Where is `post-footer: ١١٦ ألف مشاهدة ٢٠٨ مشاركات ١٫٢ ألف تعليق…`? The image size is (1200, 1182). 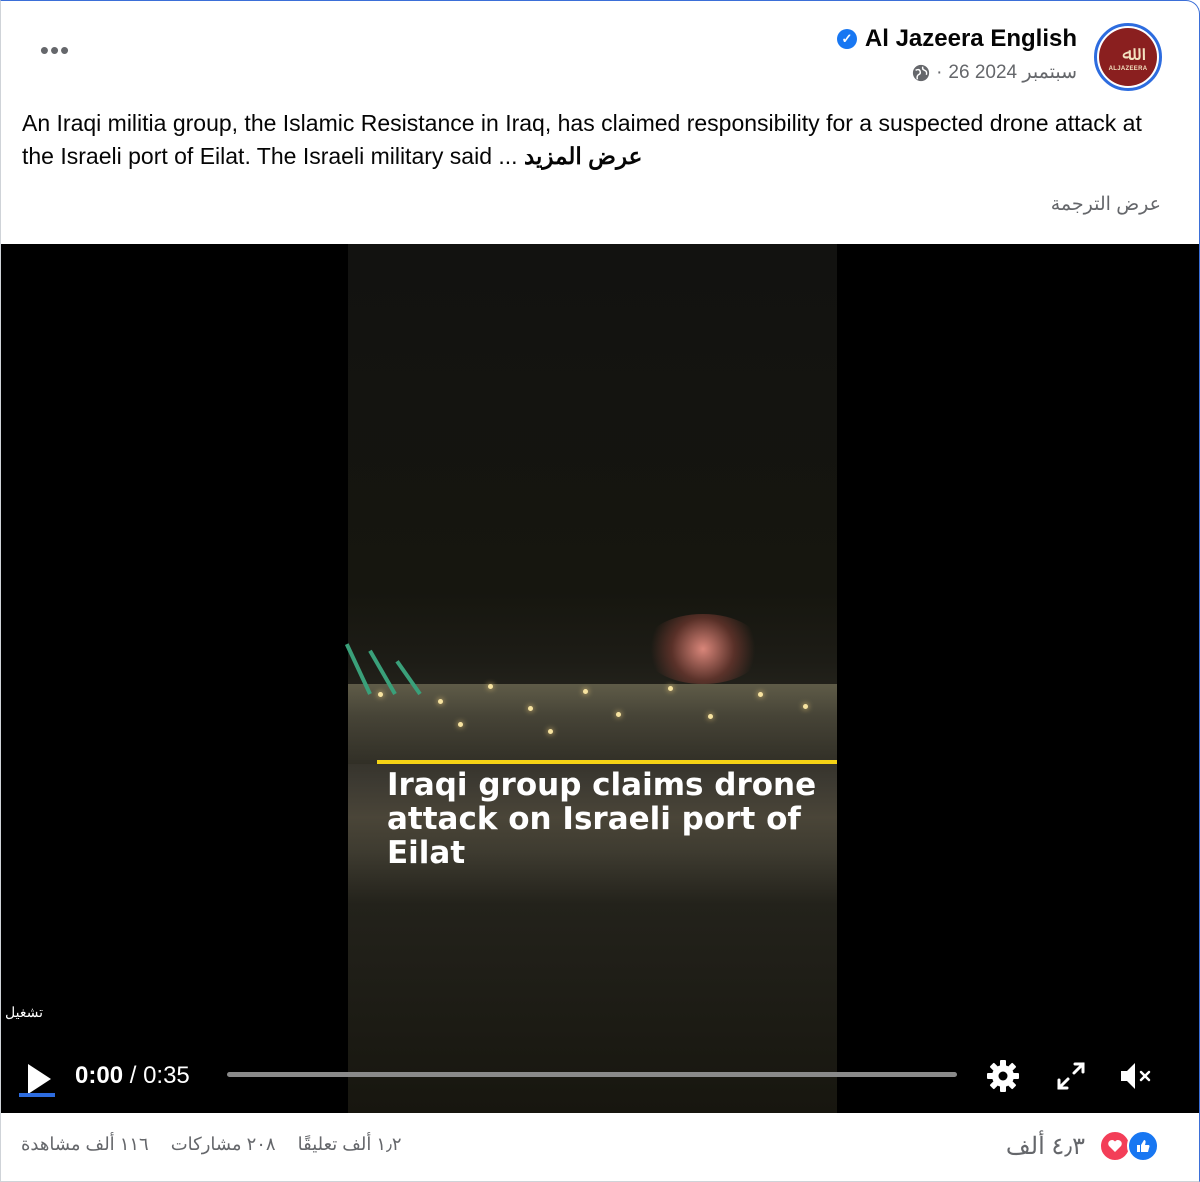 post-footer: ١١٦ ألف مشاهدة ٢٠٨ مشاركات ١٫٢ ألف تعليق… is located at coordinates (600, 1147).